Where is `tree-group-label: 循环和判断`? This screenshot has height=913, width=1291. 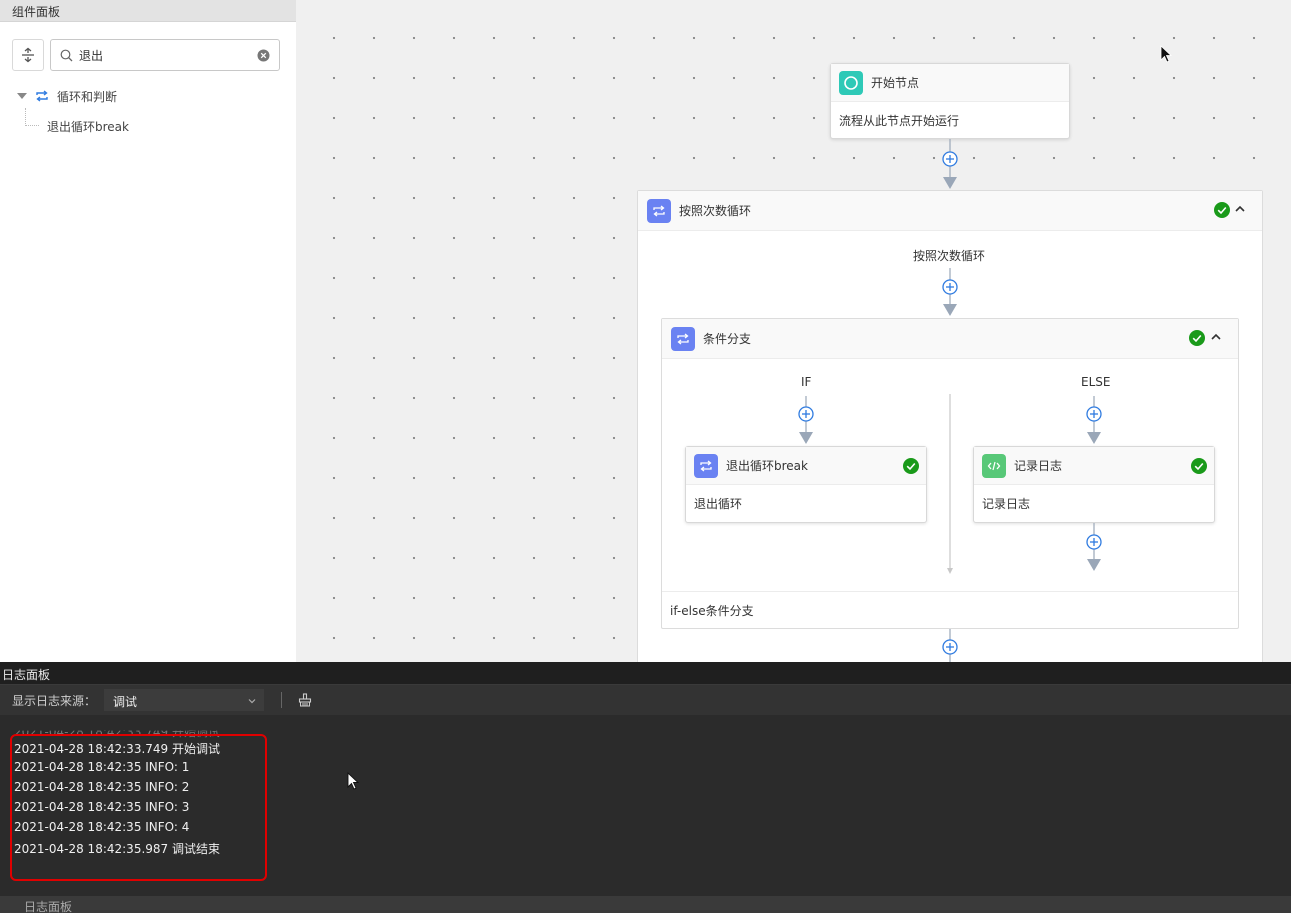 tree-group-label: 循环和判断 is located at coordinates (87, 96).